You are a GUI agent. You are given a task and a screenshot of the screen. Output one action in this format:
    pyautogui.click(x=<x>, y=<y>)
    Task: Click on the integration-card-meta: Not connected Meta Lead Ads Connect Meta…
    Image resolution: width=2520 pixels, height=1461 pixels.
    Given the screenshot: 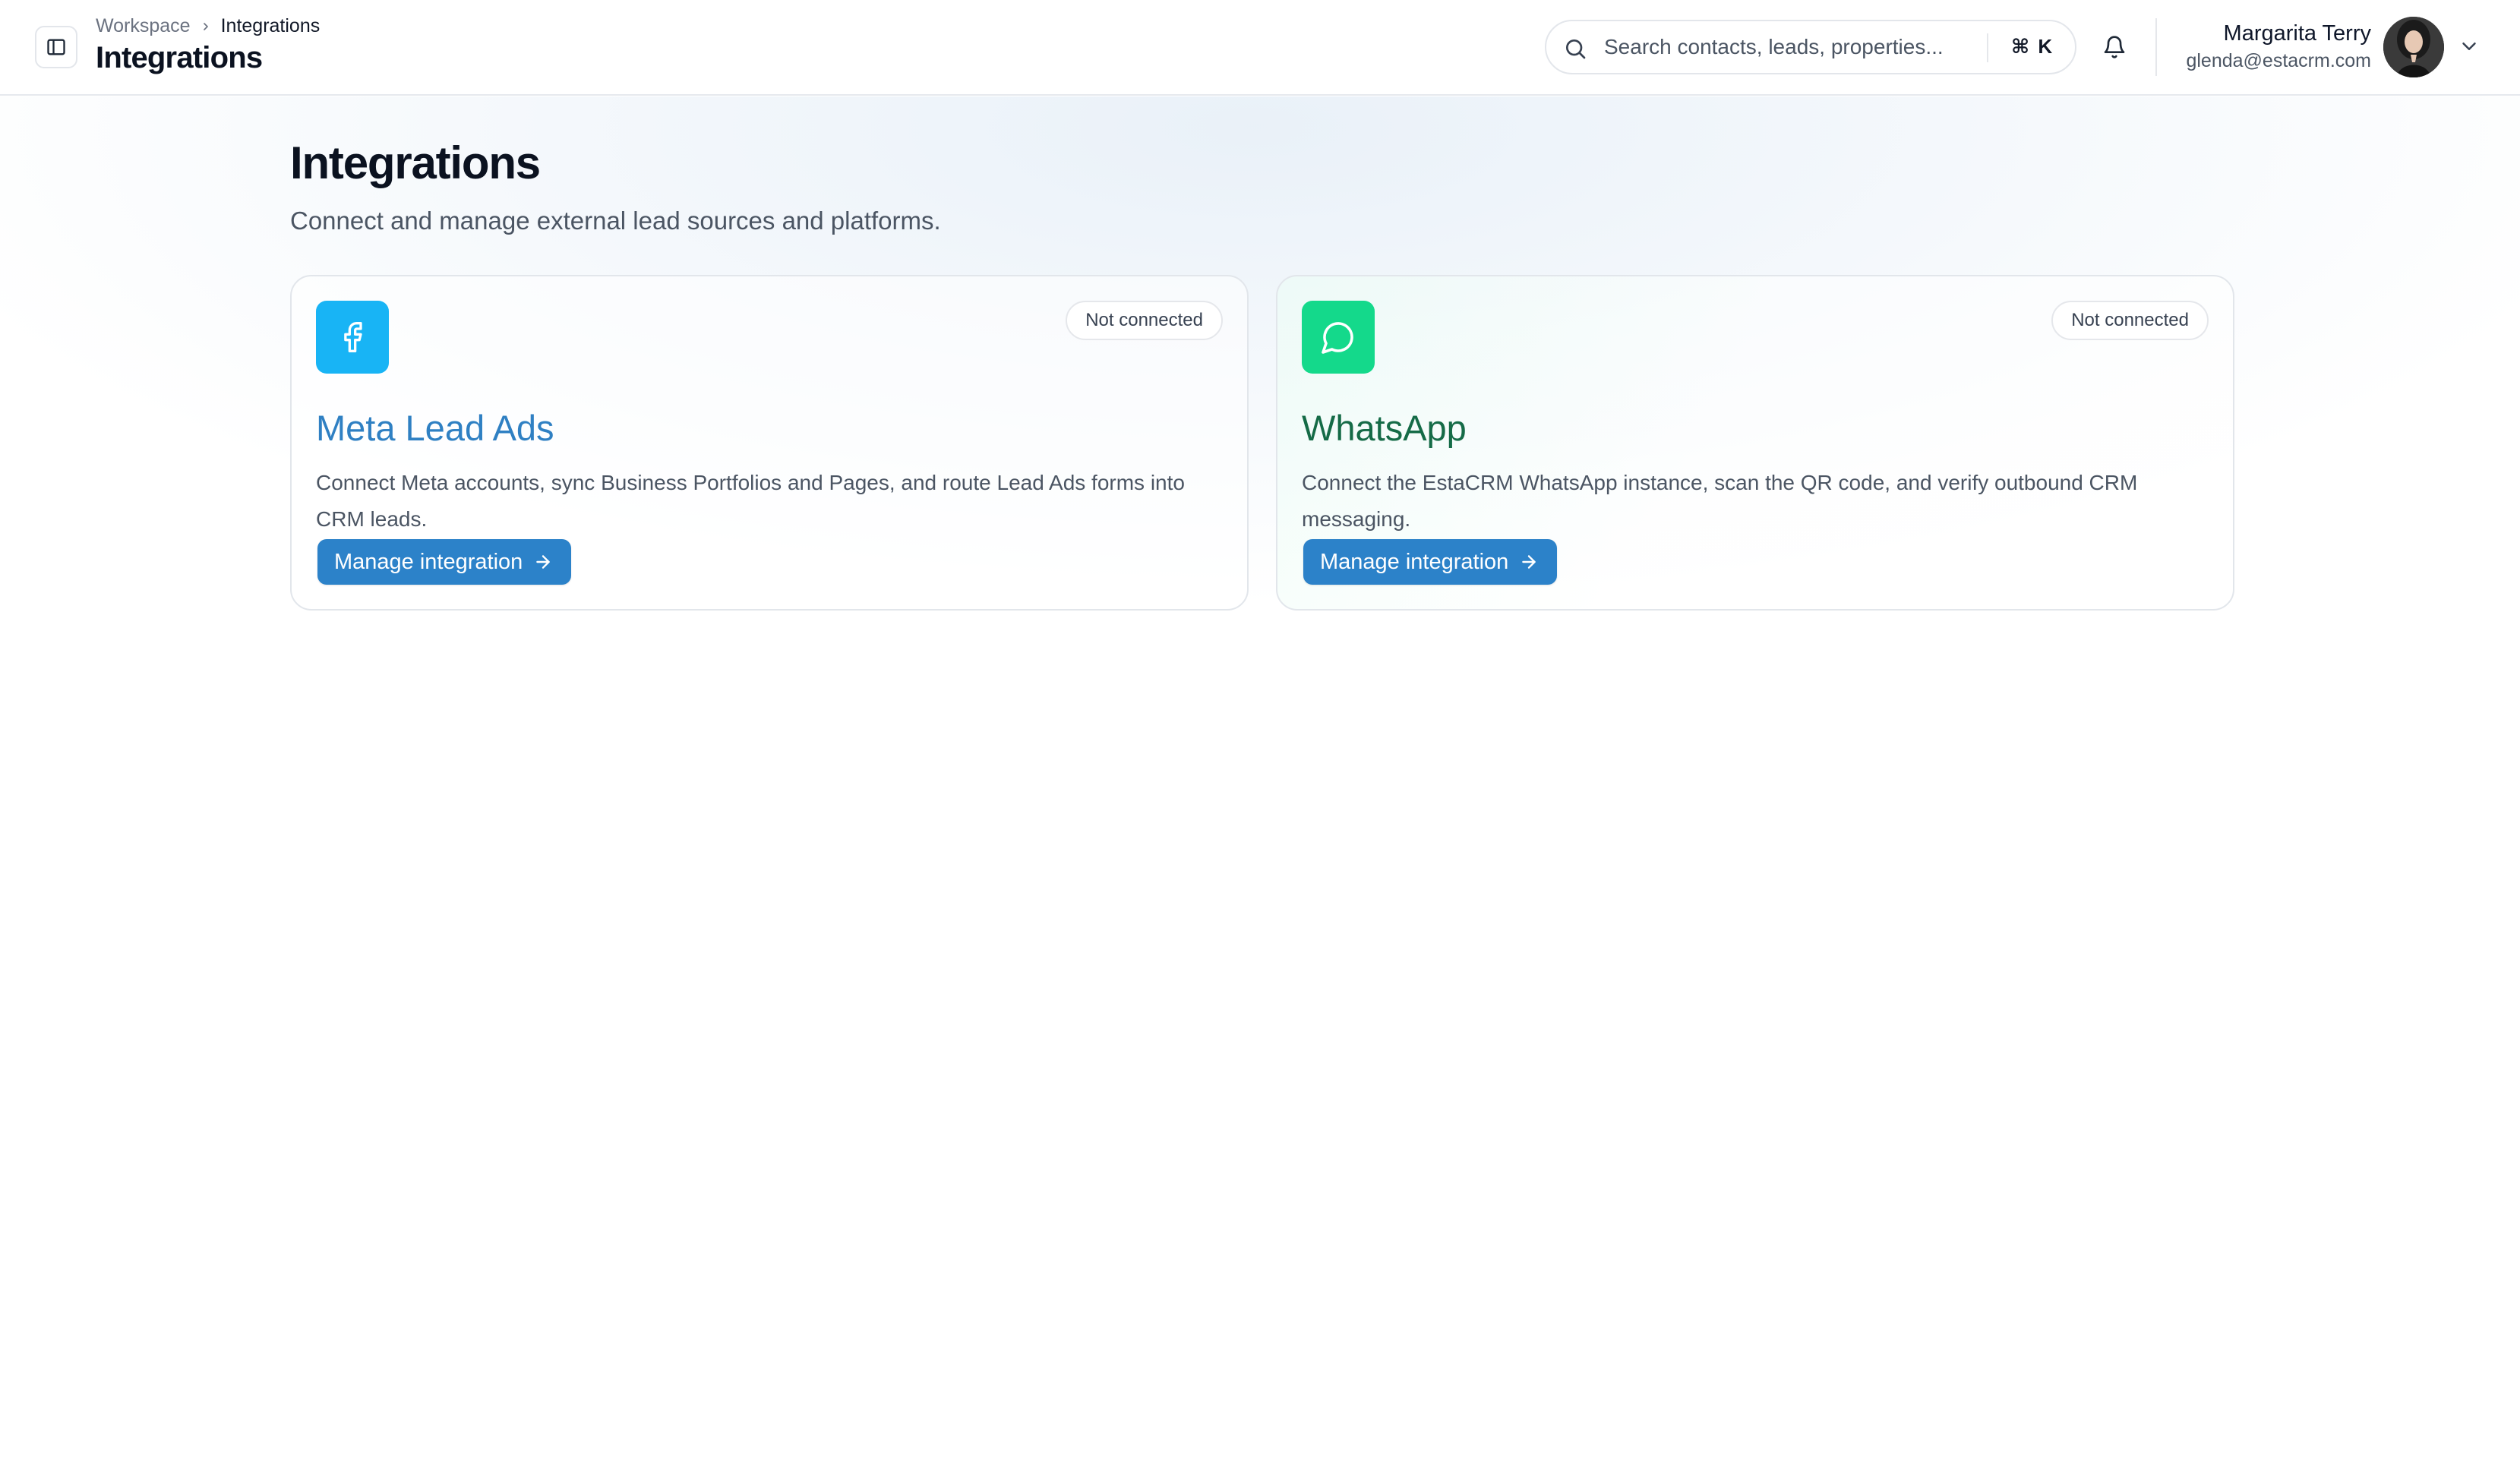 What is the action you would take?
    pyautogui.click(x=769, y=443)
    